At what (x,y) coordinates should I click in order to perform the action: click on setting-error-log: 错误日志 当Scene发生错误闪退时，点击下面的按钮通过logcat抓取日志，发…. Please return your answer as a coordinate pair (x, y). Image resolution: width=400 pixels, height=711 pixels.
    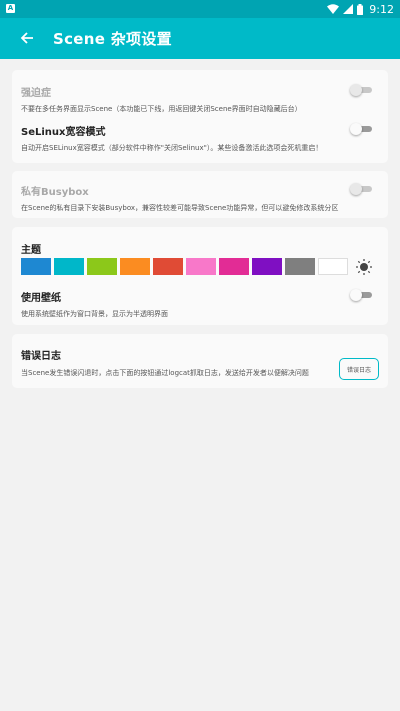
    Looking at the image, I should click on (165, 362).